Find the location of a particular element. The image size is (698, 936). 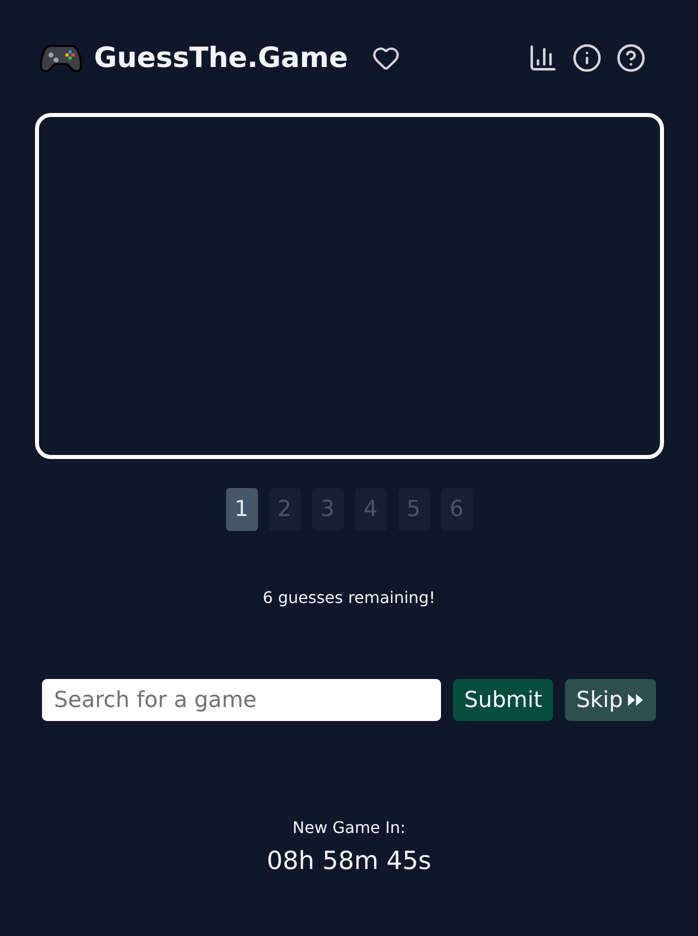

skip-button: Skip is located at coordinates (610, 700).